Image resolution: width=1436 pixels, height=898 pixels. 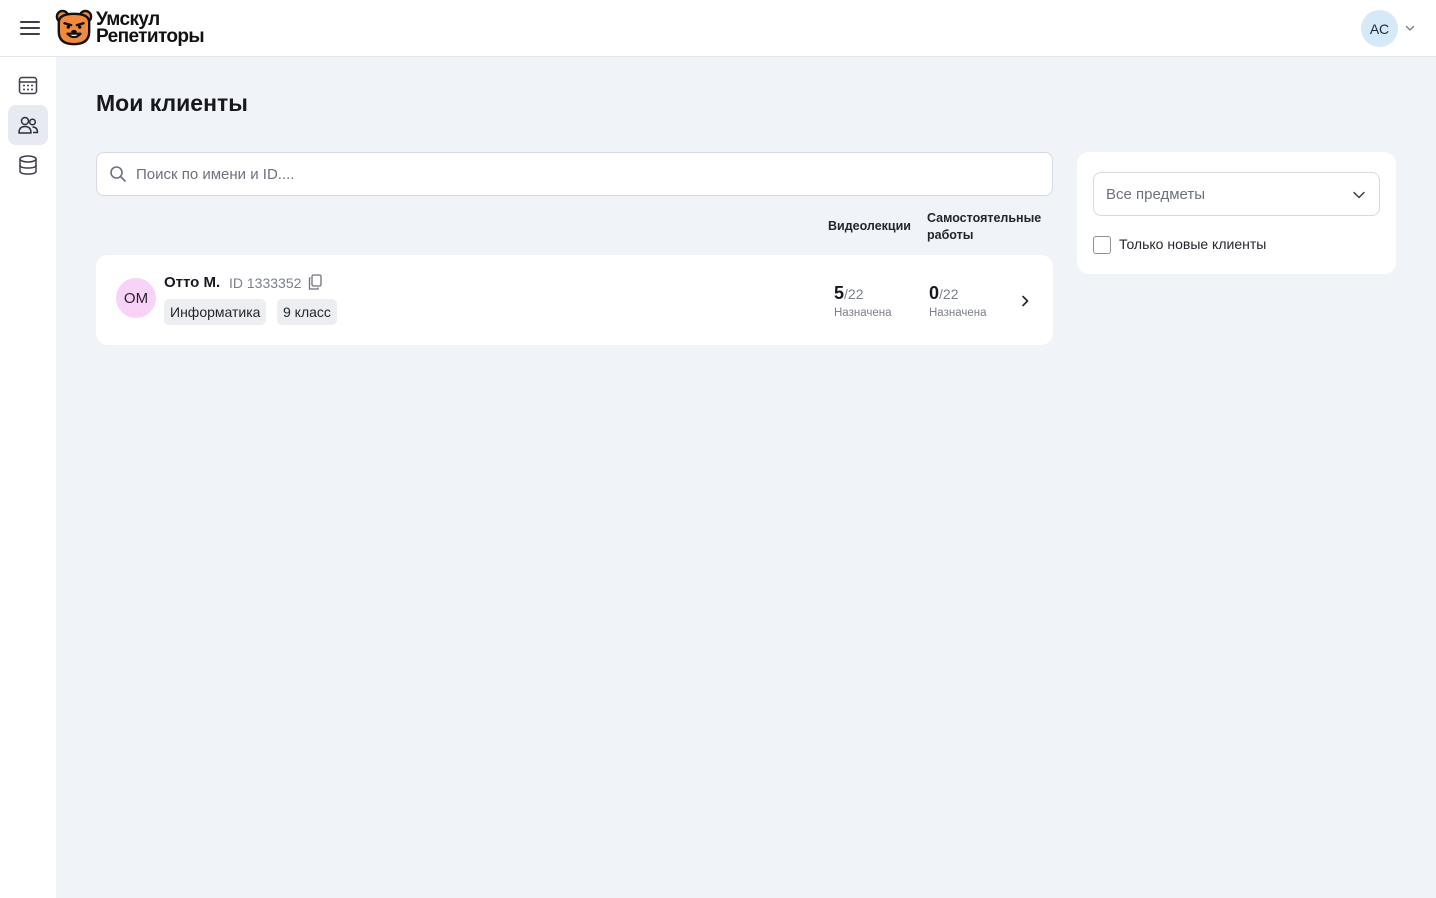 I want to click on users-icon, so click(x=28, y=125).